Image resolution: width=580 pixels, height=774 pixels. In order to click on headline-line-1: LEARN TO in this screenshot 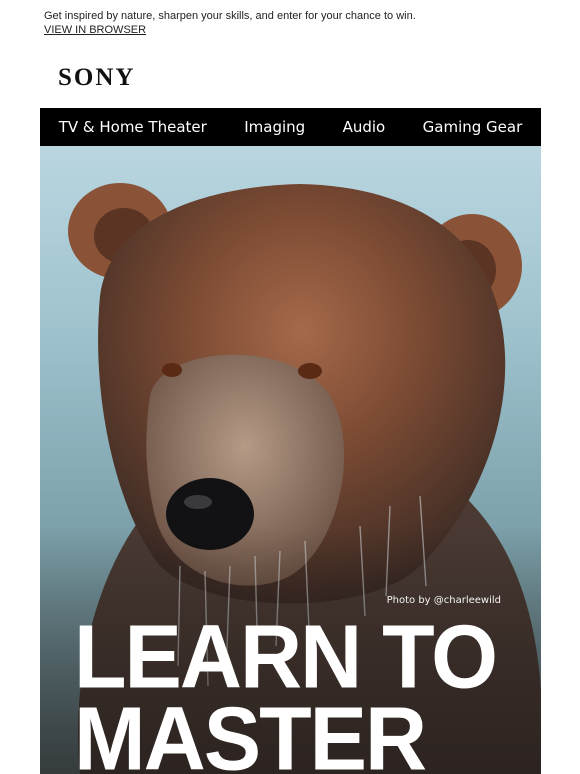, I will do `click(286, 657)`.